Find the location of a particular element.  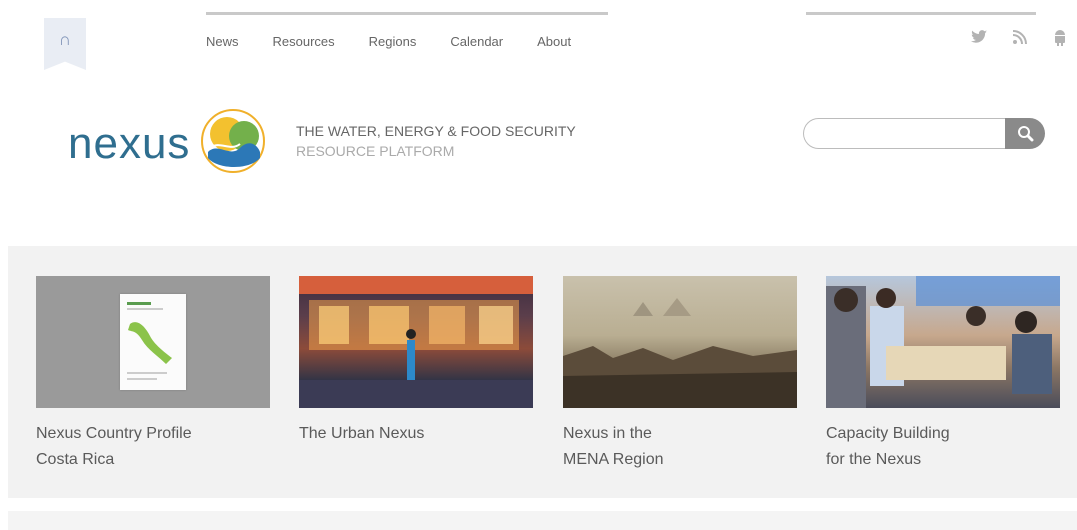

mena-region-image is located at coordinates (680, 342).